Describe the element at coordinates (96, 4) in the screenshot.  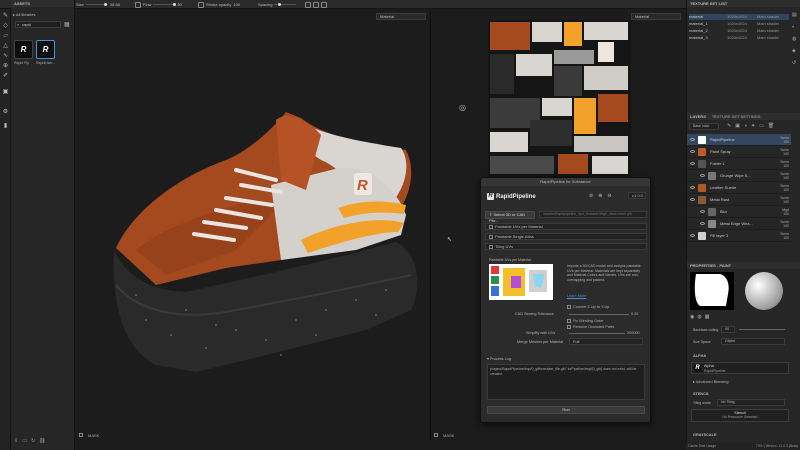
I see `brush-size-slider` at that location.